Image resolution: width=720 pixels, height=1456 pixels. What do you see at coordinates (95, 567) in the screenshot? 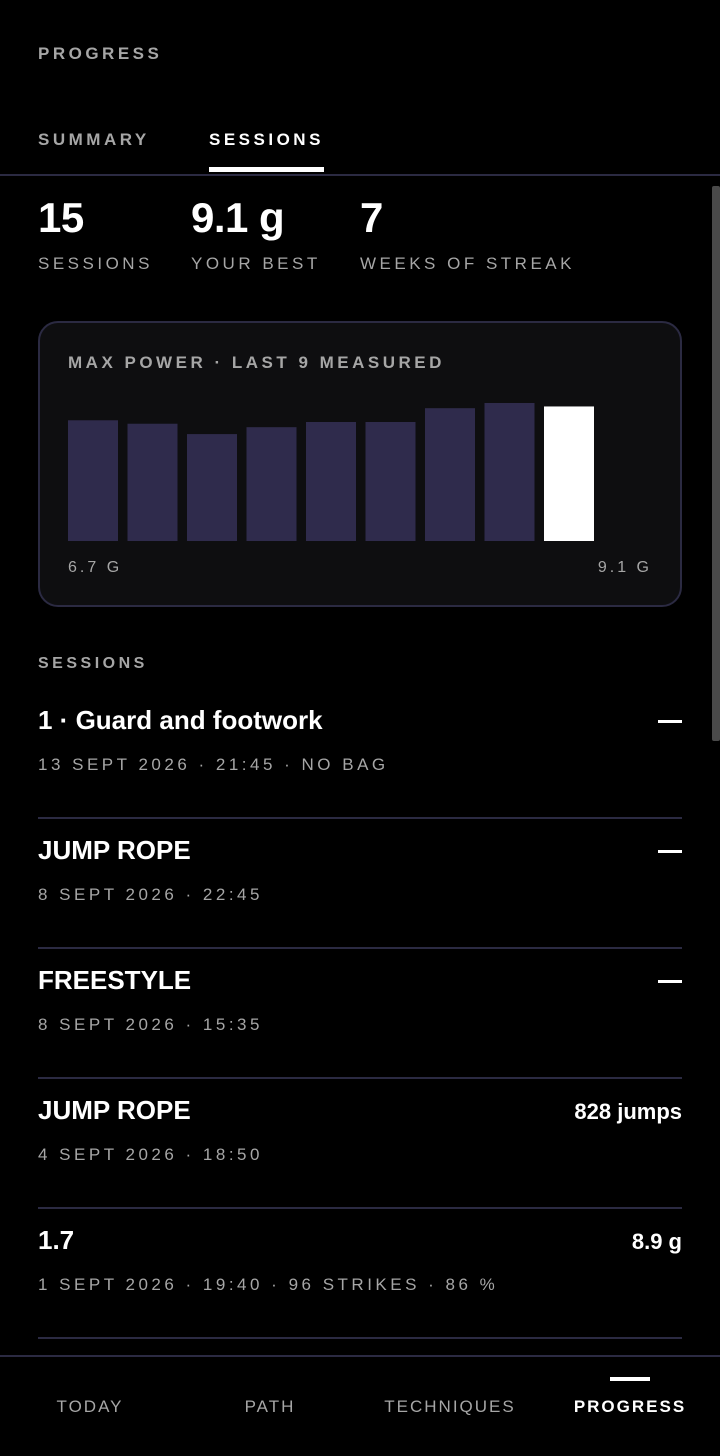
I see `chart-min-label: 6.7 G` at bounding box center [95, 567].